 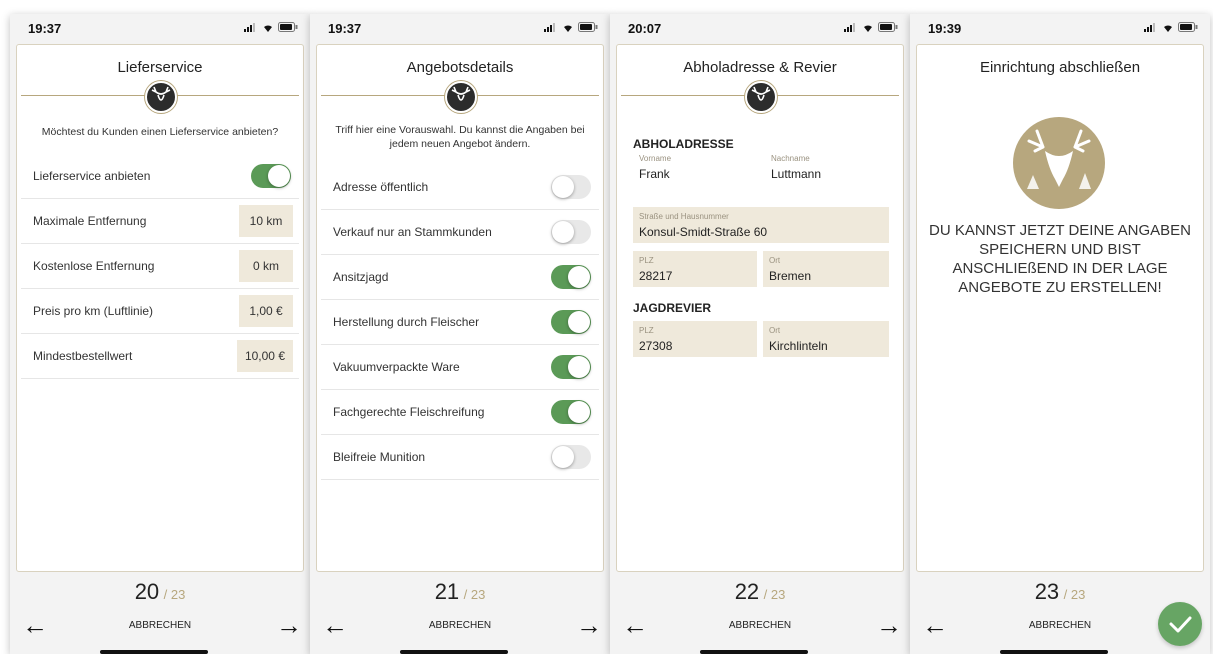 I want to click on field-value: Konsul-Smidt-Straße 60, so click(x=703, y=232).